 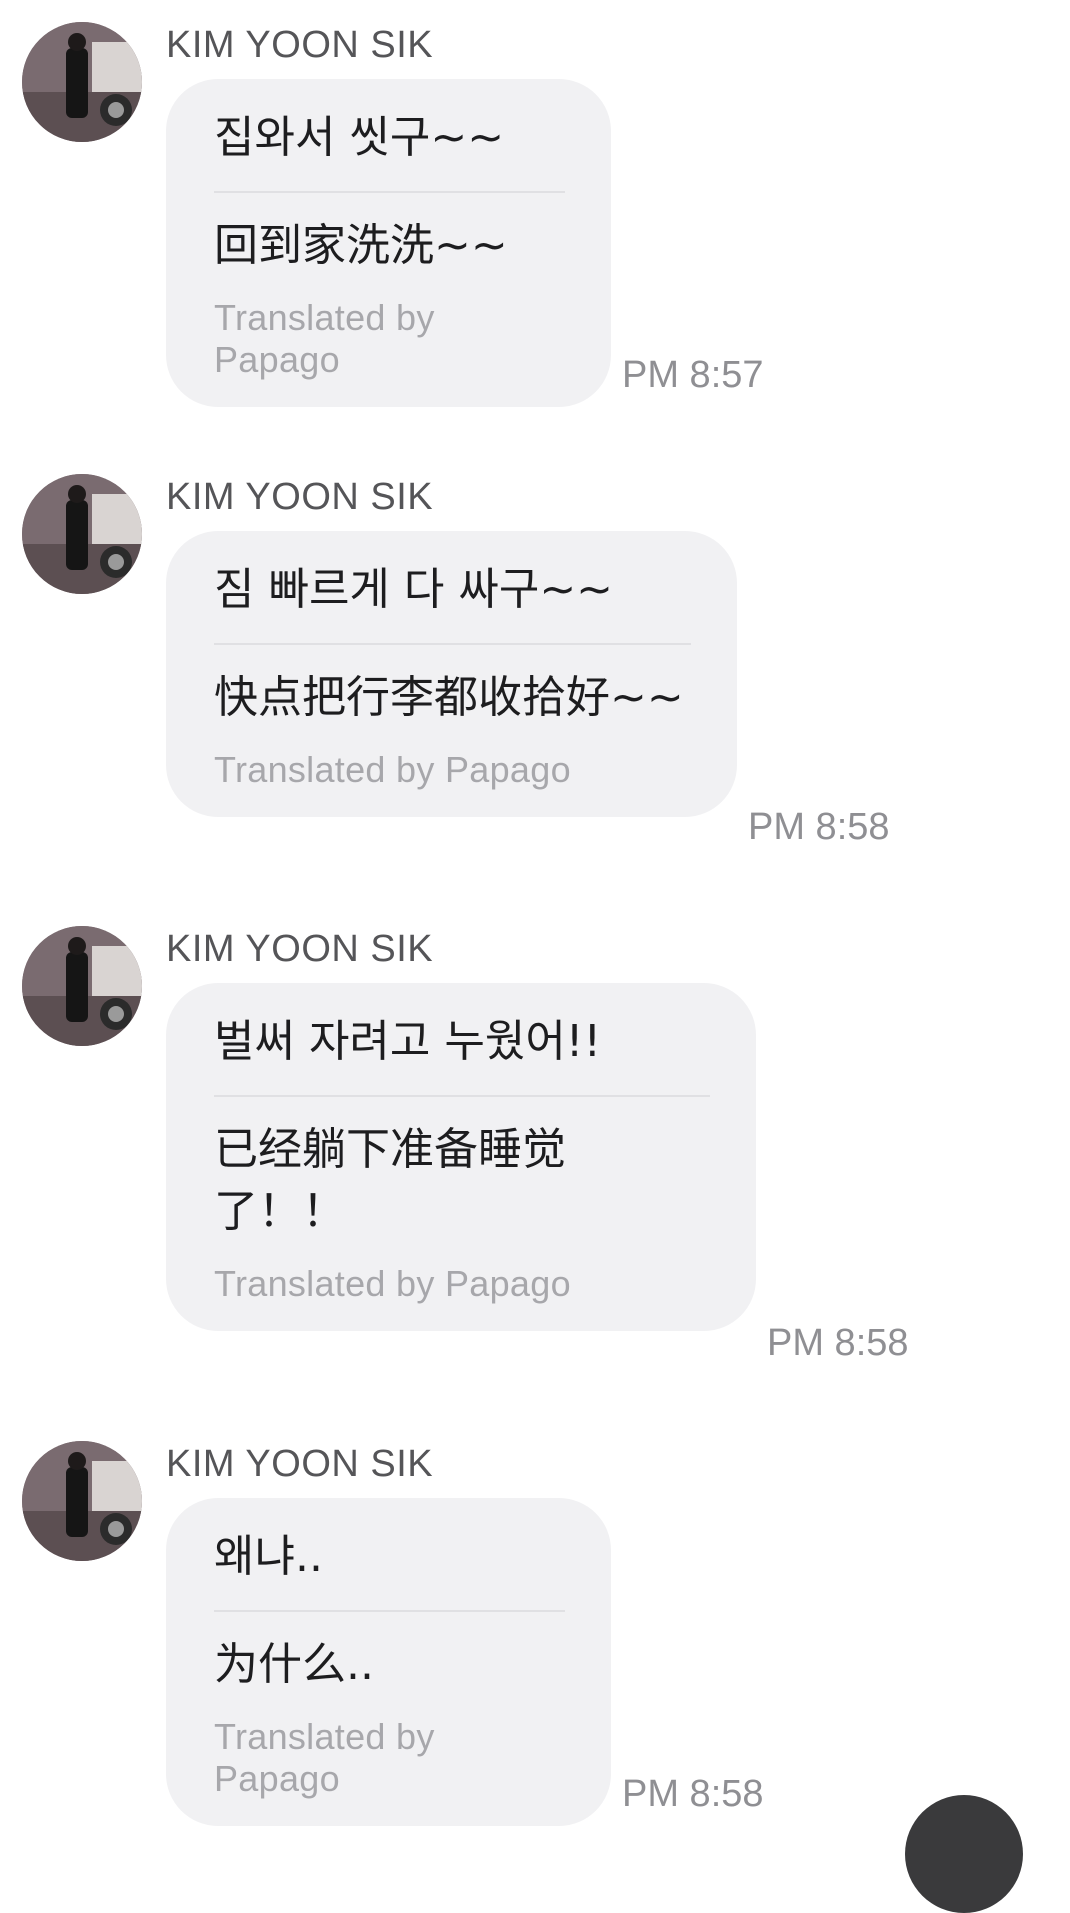 What do you see at coordinates (268, 1556) in the screenshot?
I see `original-text: 왜냐..` at bounding box center [268, 1556].